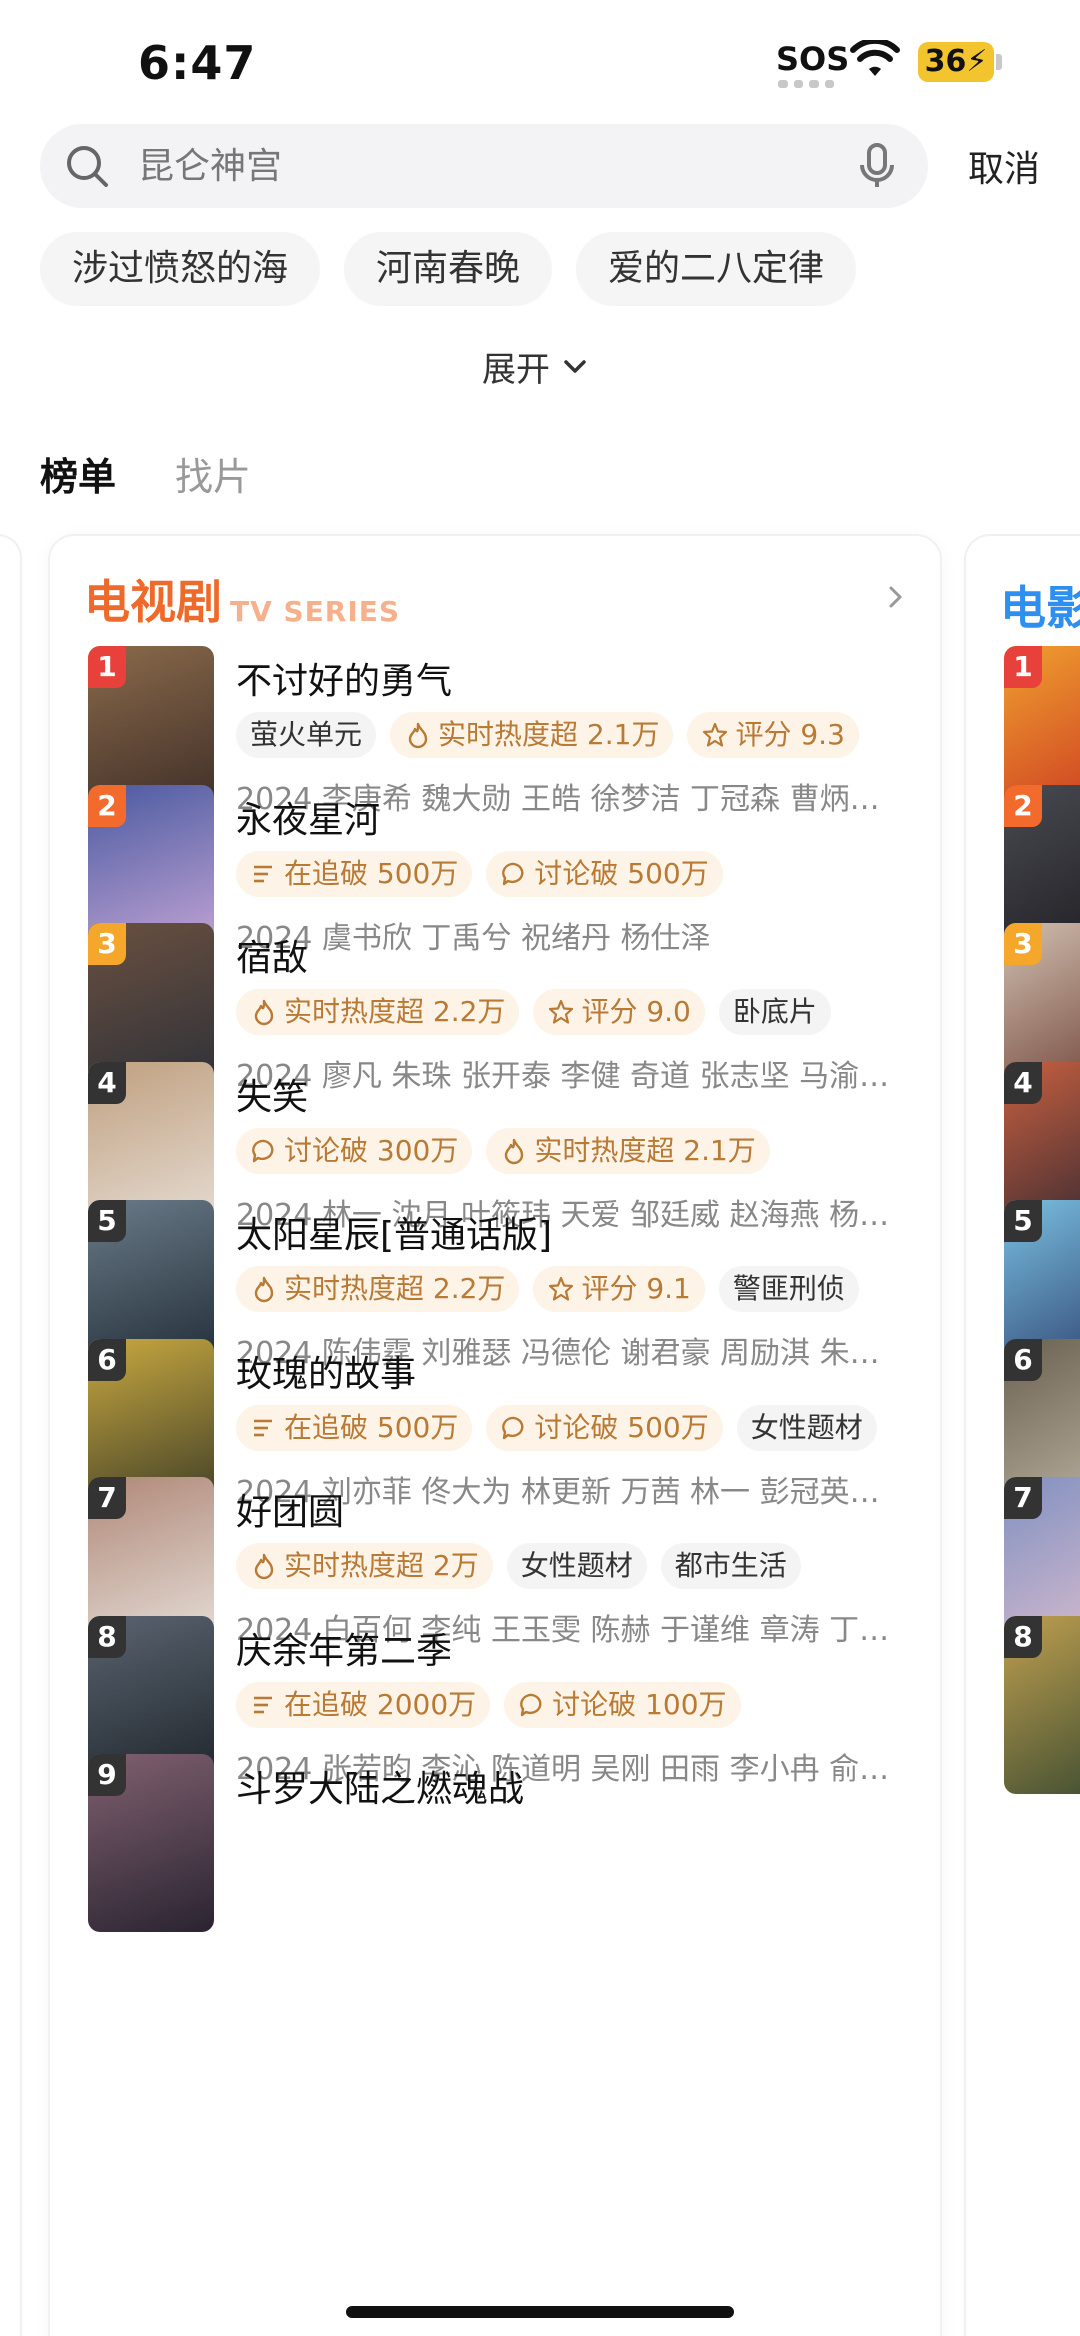 The width and height of the screenshot is (1080, 2336). I want to click on home-indicator, so click(540, 2312).